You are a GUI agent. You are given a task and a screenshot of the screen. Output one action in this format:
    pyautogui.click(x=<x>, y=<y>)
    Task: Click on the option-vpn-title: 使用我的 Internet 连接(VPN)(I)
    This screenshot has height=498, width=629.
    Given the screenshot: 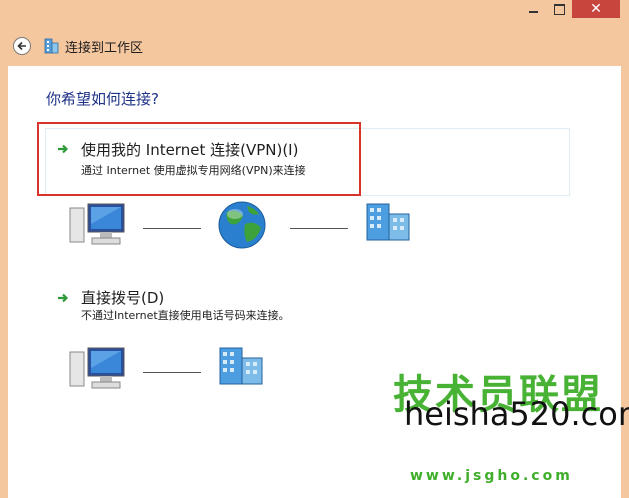 What is the action you would take?
    pyautogui.click(x=189, y=149)
    